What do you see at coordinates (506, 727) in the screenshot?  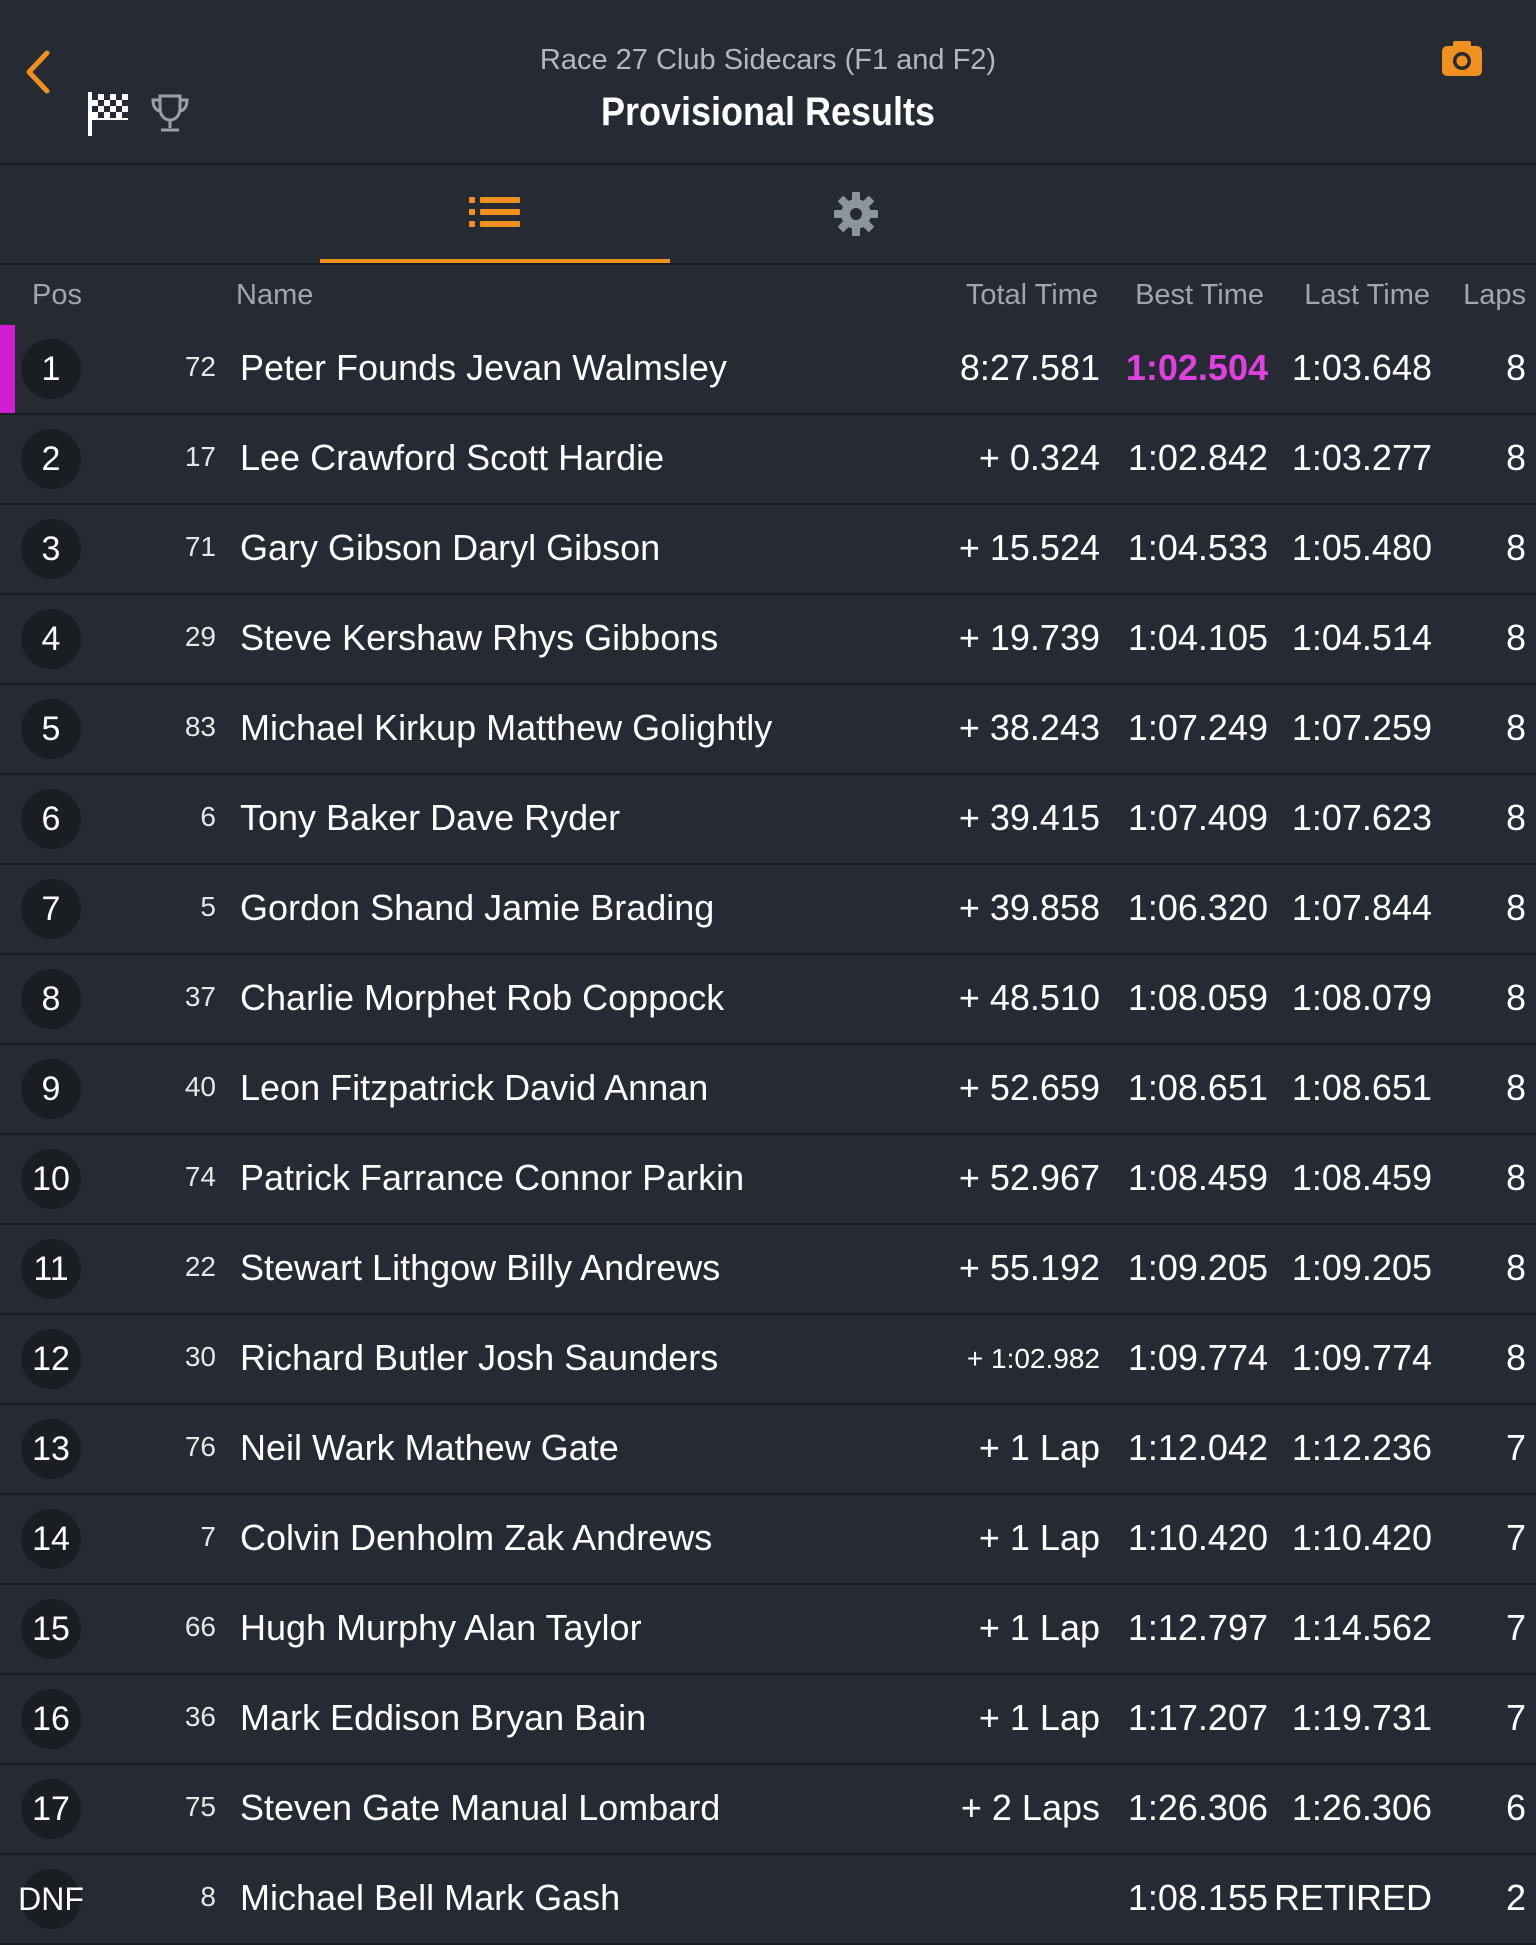 I see `rider-names: Michael Kirkup Matthew Golightly` at bounding box center [506, 727].